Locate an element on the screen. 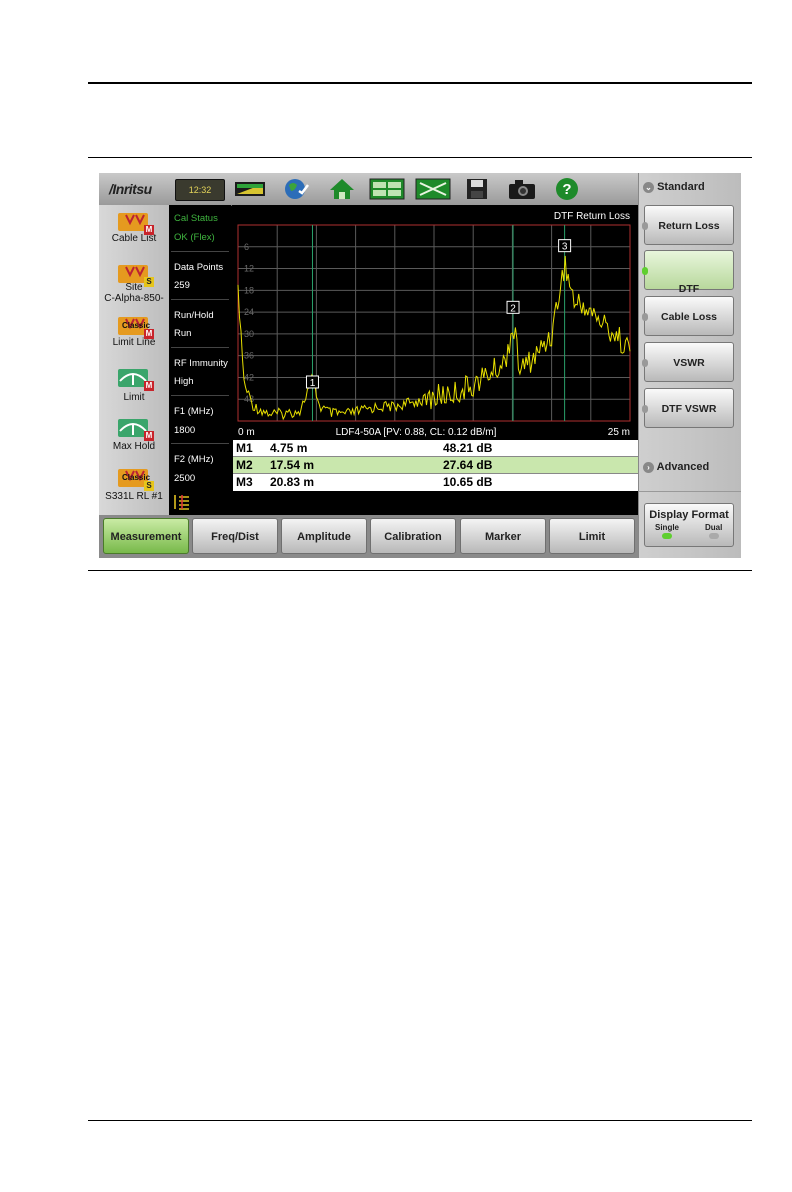  marker-label: 1 is located at coordinates (313, 383).